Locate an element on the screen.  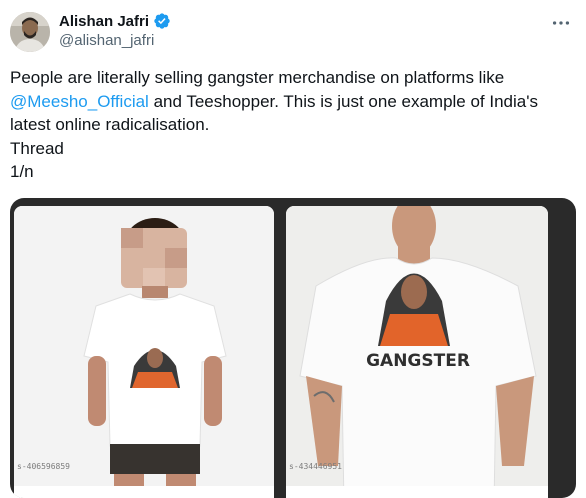
avatar-image is located at coordinates (30, 32).